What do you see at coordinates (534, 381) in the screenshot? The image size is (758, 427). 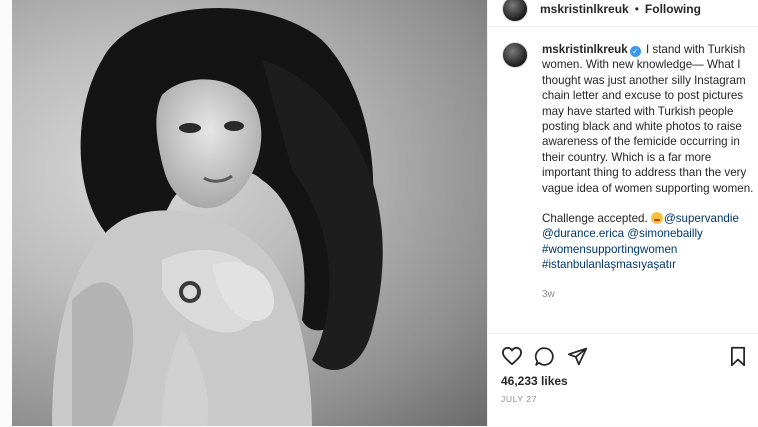 I see `likes-count: 46,233 likes` at bounding box center [534, 381].